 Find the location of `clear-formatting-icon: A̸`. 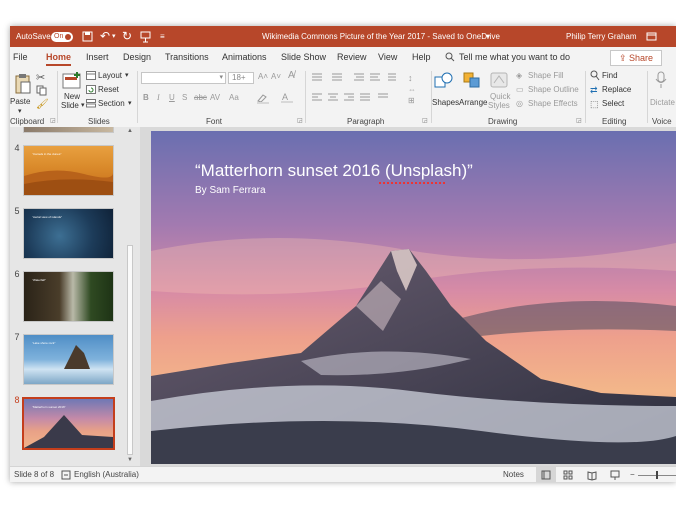

clear-formatting-icon: A̸ is located at coordinates (291, 75).